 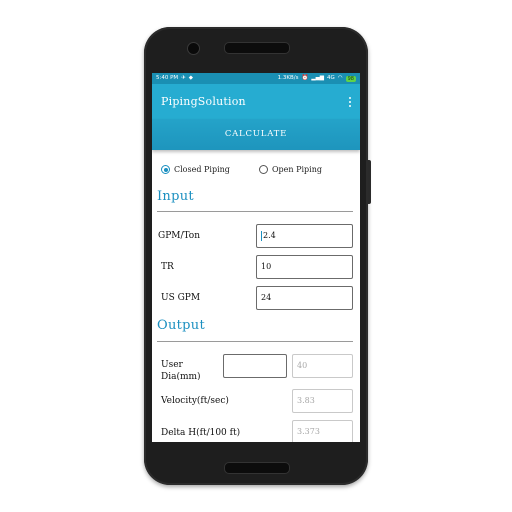 I want to click on velocity-result: 3.83, so click(x=322, y=401).